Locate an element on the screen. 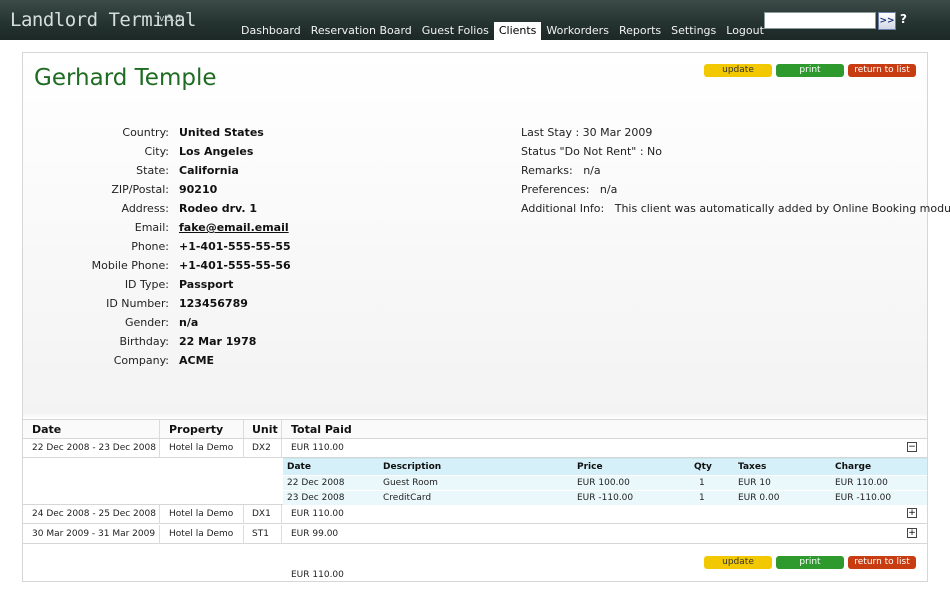 The width and height of the screenshot is (950, 596). detail-spacer is located at coordinates (153, 481).